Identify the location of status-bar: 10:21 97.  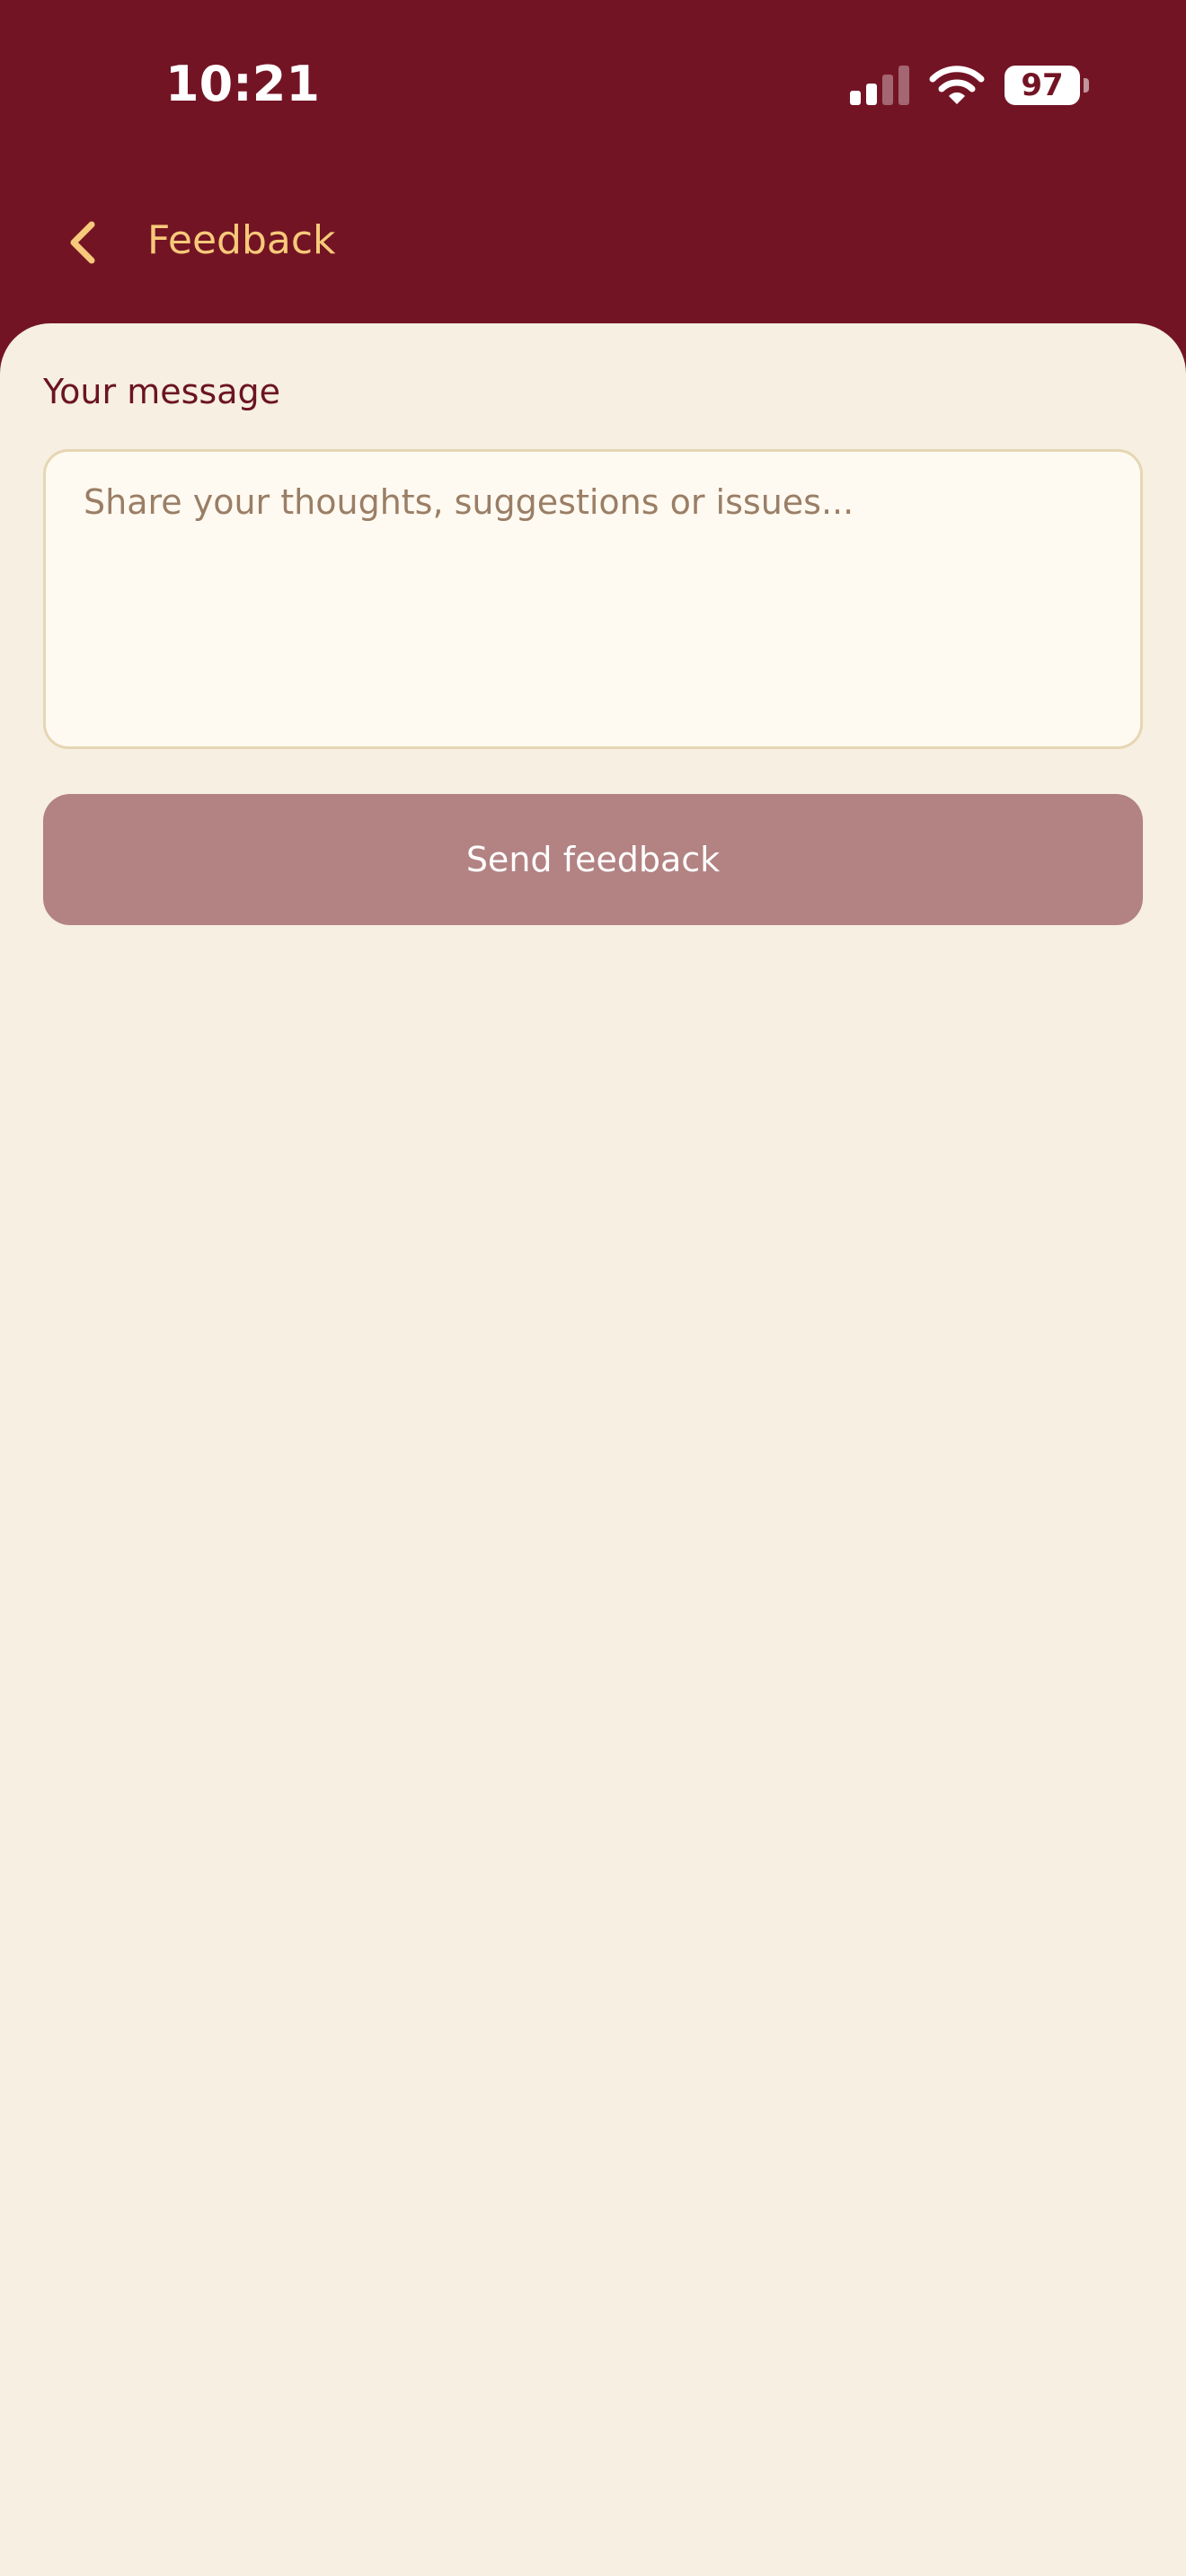
(593, 90).